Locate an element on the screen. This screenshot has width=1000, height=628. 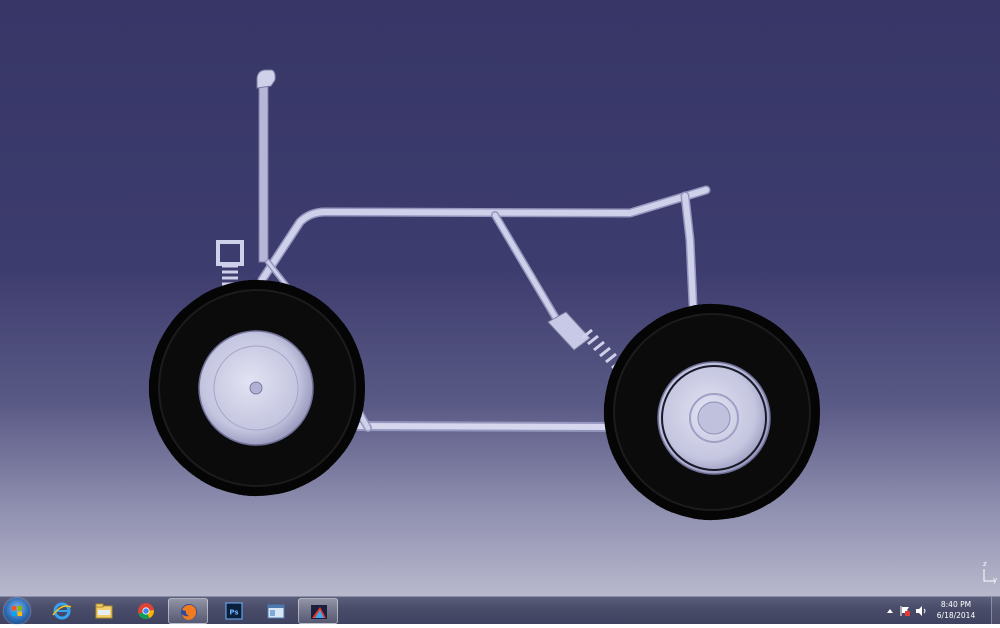
clock-date: 6/18/2014 is located at coordinates (956, 615).